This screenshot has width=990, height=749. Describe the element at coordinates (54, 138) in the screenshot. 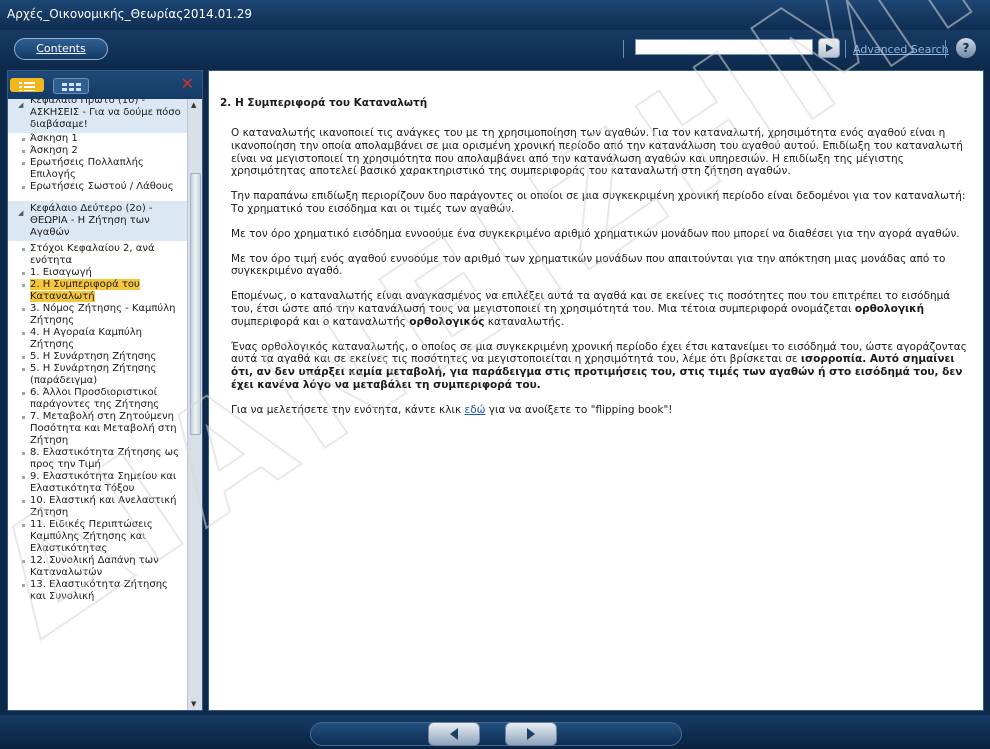

I see `tree-item-label: Άσκηση 1` at that location.